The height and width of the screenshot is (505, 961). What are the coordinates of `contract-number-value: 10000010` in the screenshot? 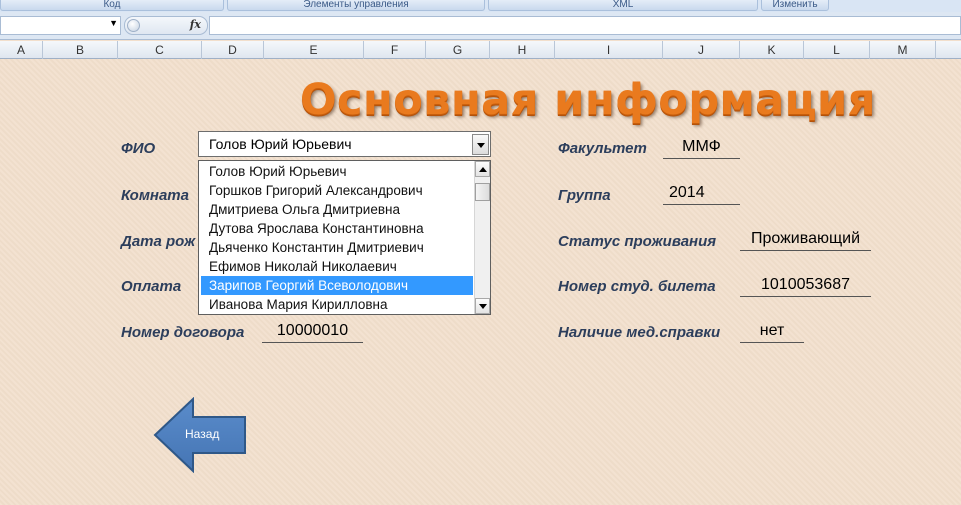 It's located at (312, 332).